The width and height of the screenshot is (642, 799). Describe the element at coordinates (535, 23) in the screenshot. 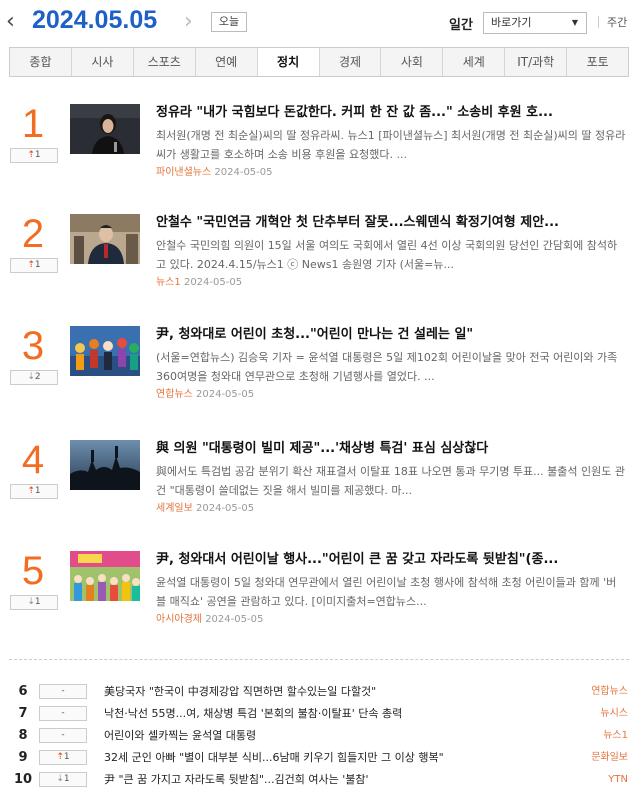

I see `goto-select: 바로가기 ▼` at that location.